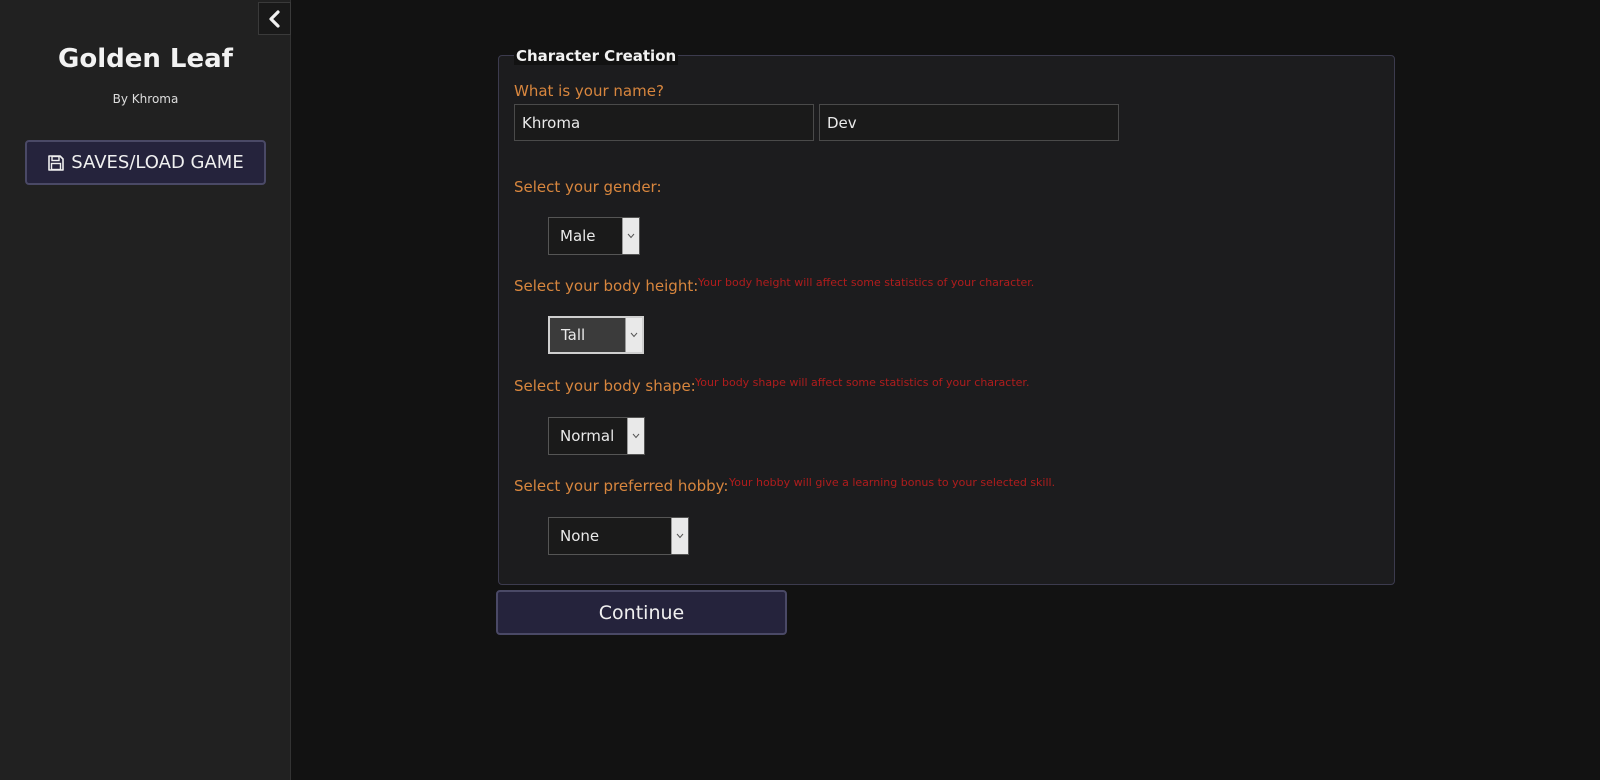 Image resolution: width=1600 pixels, height=780 pixels. Describe the element at coordinates (969, 122) in the screenshot. I see `last-name-input` at that location.